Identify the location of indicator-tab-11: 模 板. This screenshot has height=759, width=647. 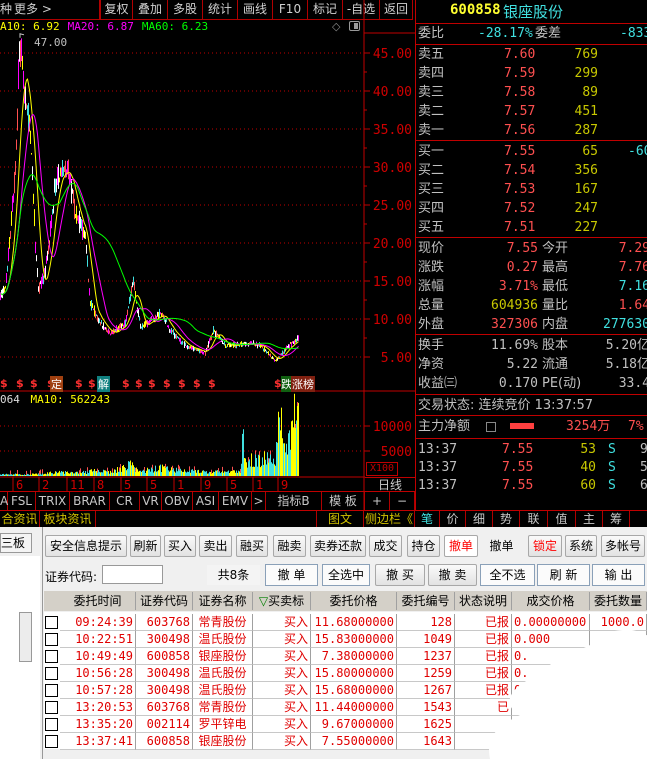
(343, 501).